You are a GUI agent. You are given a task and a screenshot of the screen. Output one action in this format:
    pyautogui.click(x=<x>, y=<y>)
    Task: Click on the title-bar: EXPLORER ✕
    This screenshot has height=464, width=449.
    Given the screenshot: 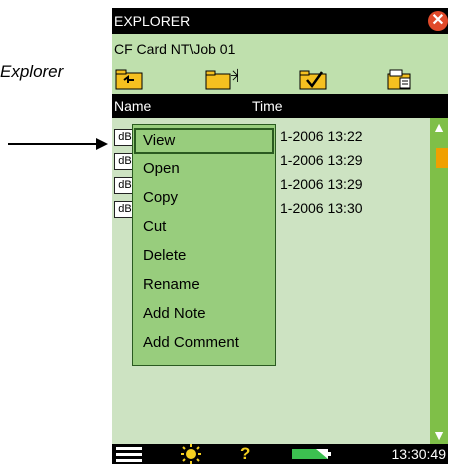 What is the action you would take?
    pyautogui.click(x=280, y=21)
    